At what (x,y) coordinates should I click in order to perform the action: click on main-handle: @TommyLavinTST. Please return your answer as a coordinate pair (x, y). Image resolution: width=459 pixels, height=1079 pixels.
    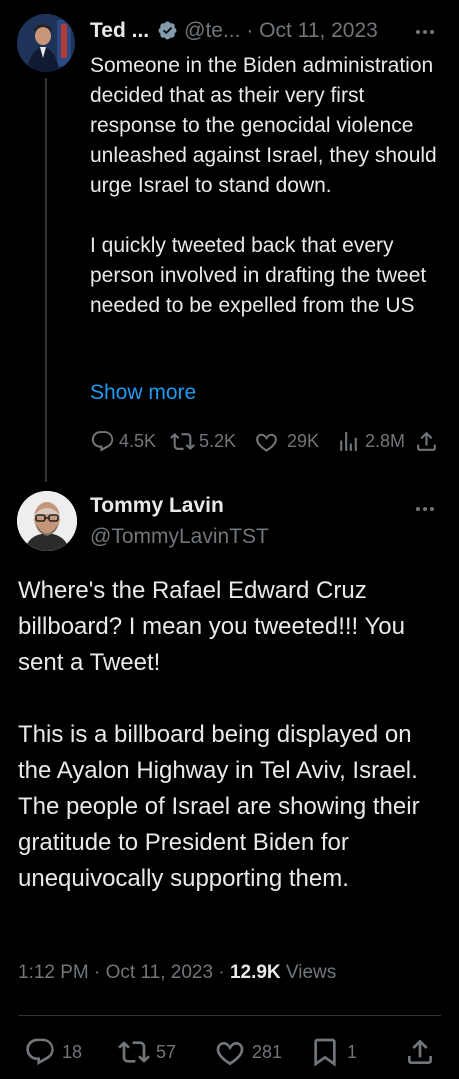
    Looking at the image, I should click on (179, 537).